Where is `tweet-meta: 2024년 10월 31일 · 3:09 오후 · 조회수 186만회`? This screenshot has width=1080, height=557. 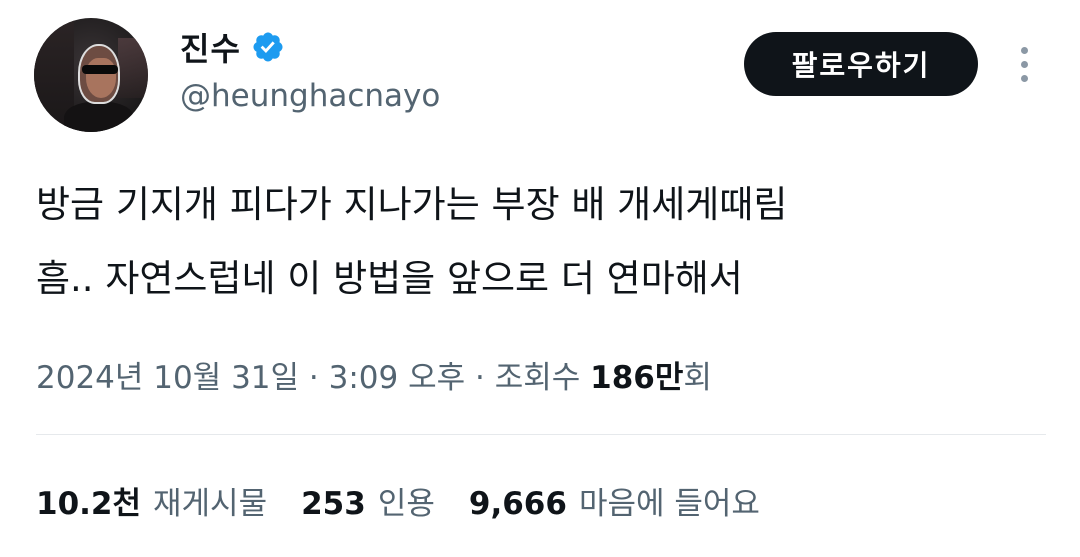
tweet-meta: 2024년 10월 31일 · 3:09 오후 · 조회수 186만회 is located at coordinates (374, 374).